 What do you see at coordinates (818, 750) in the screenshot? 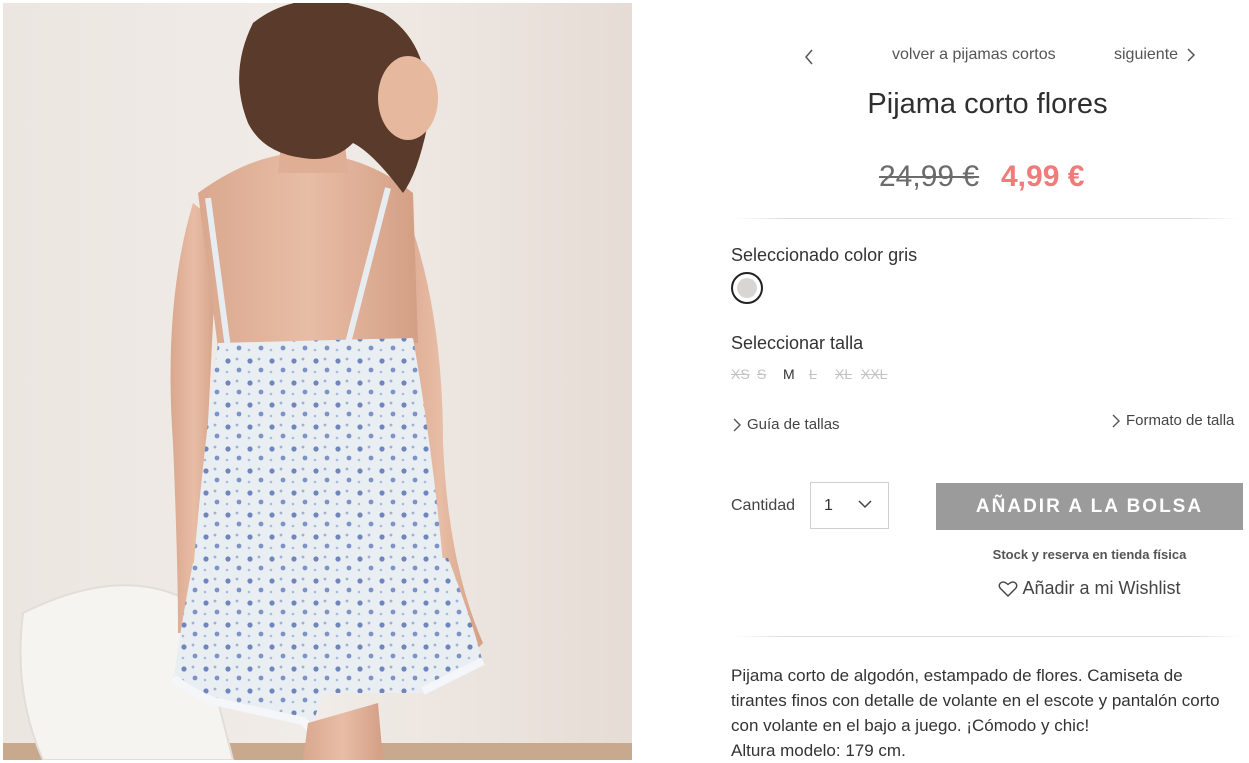
I see `model-height-text: Altura modelo: 179 cm.` at bounding box center [818, 750].